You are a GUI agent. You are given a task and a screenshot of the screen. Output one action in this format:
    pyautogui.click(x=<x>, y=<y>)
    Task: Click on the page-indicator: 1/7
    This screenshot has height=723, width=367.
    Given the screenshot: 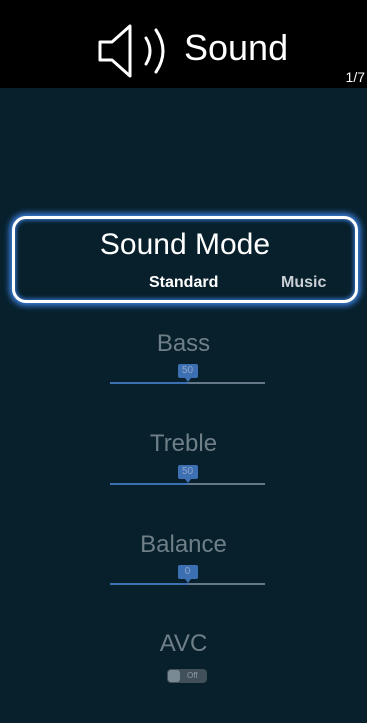 What is the action you would take?
    pyautogui.click(x=355, y=77)
    